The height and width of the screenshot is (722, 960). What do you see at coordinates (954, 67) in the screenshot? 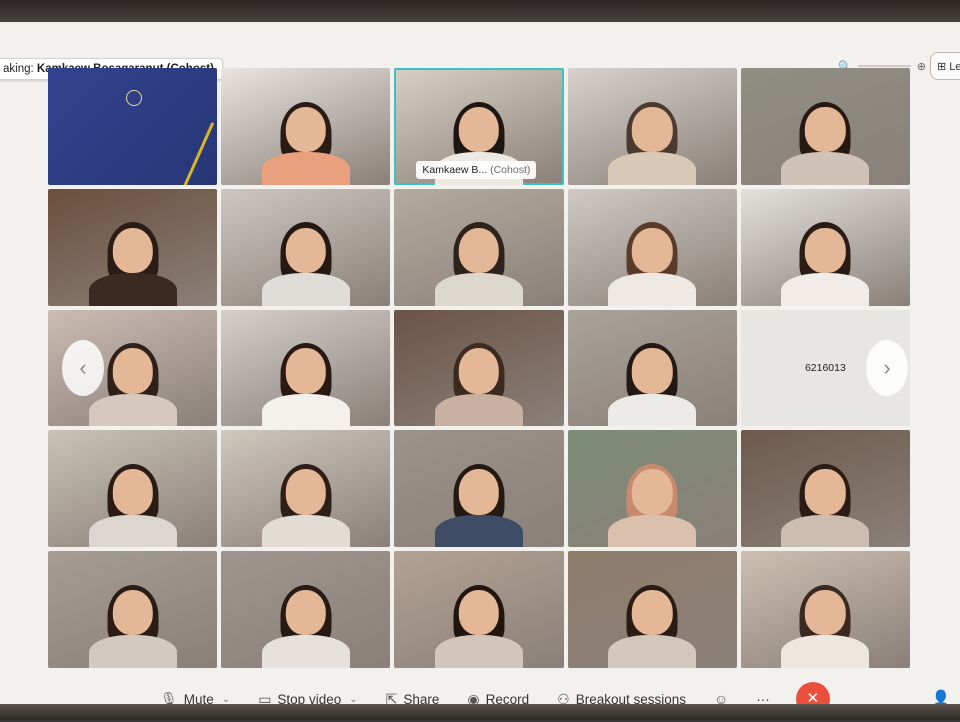
I see `layout-label: Le` at bounding box center [954, 67].